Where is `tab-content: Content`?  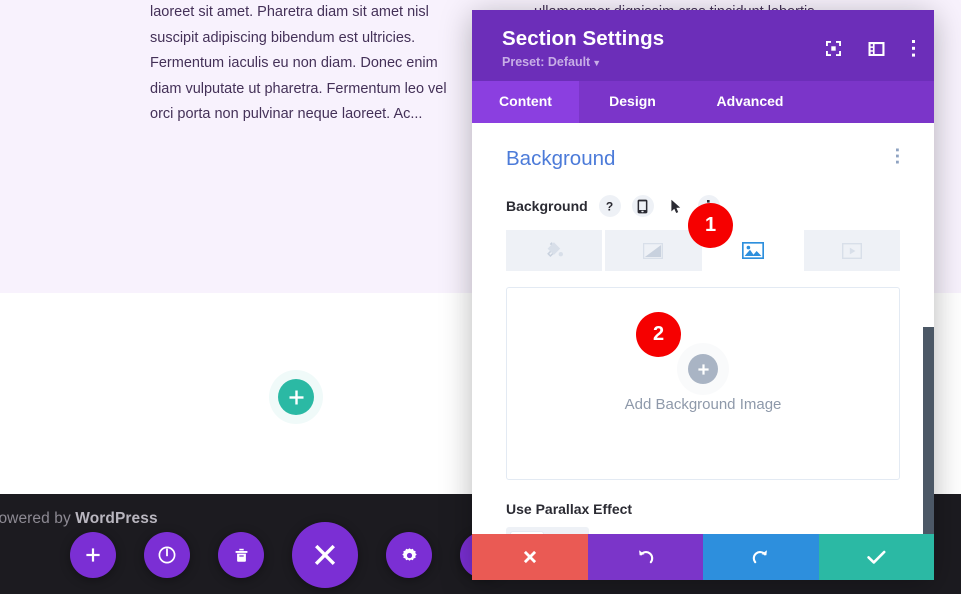
tab-content: Content is located at coordinates (525, 102).